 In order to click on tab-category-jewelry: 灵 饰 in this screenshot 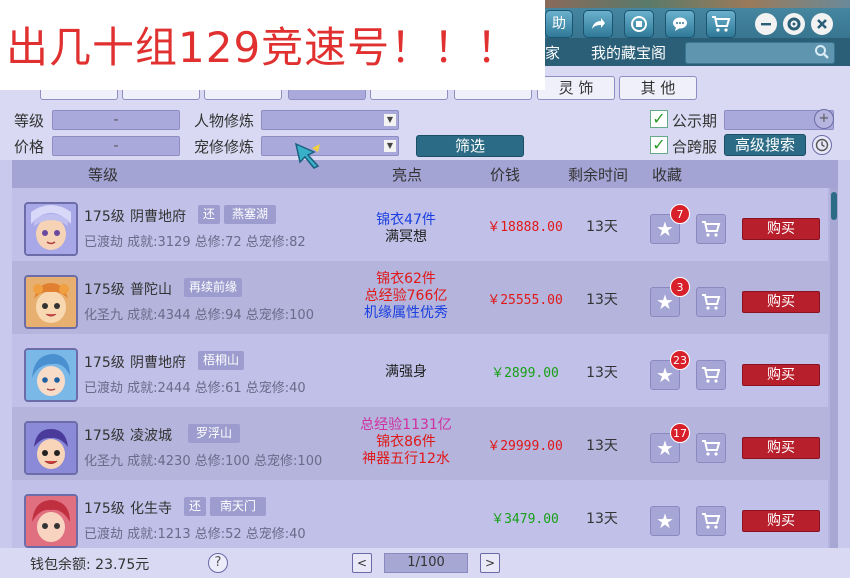, I will do `click(576, 88)`.